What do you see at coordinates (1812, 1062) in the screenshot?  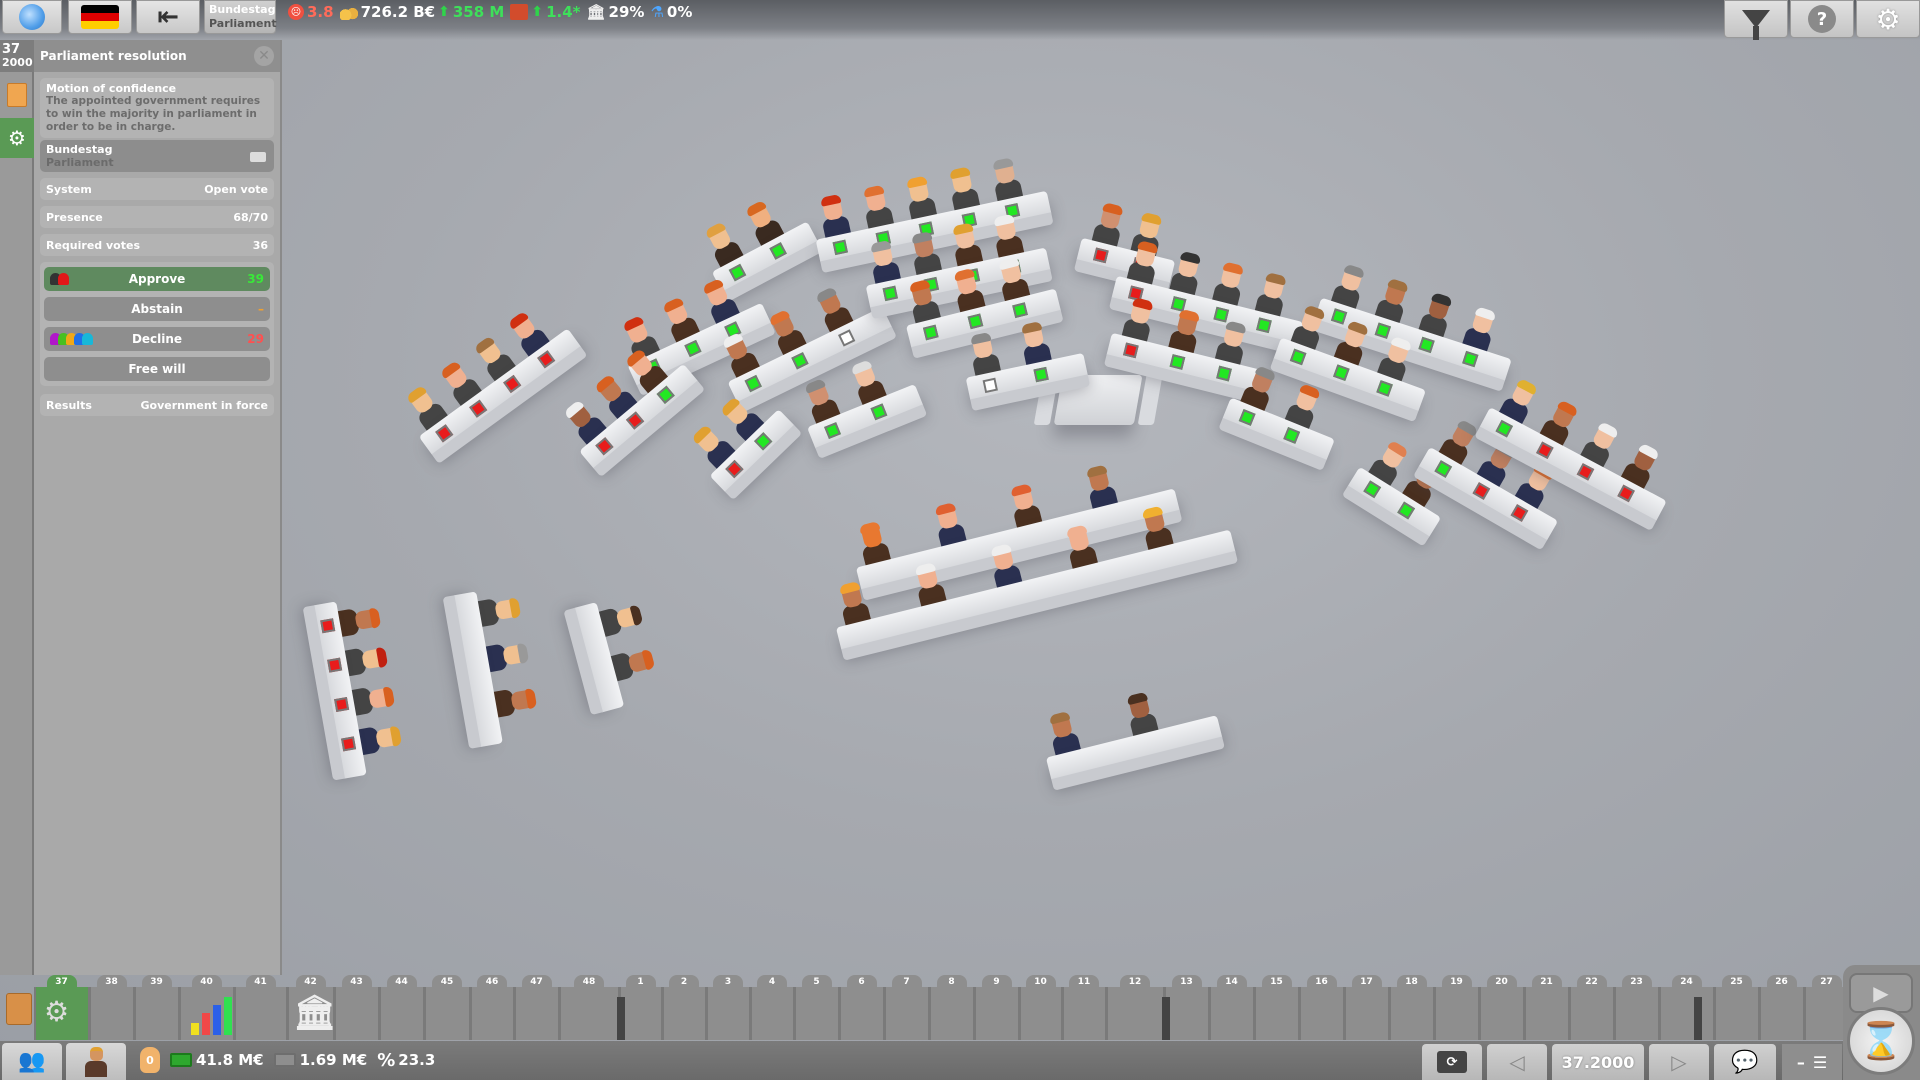 I see `list-menu-button: – ☰` at bounding box center [1812, 1062].